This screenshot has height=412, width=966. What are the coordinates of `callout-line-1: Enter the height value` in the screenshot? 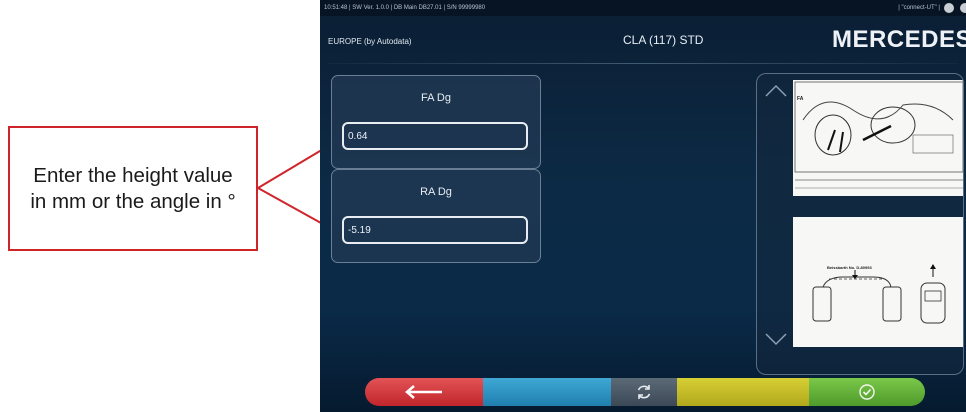 It's located at (133, 175).